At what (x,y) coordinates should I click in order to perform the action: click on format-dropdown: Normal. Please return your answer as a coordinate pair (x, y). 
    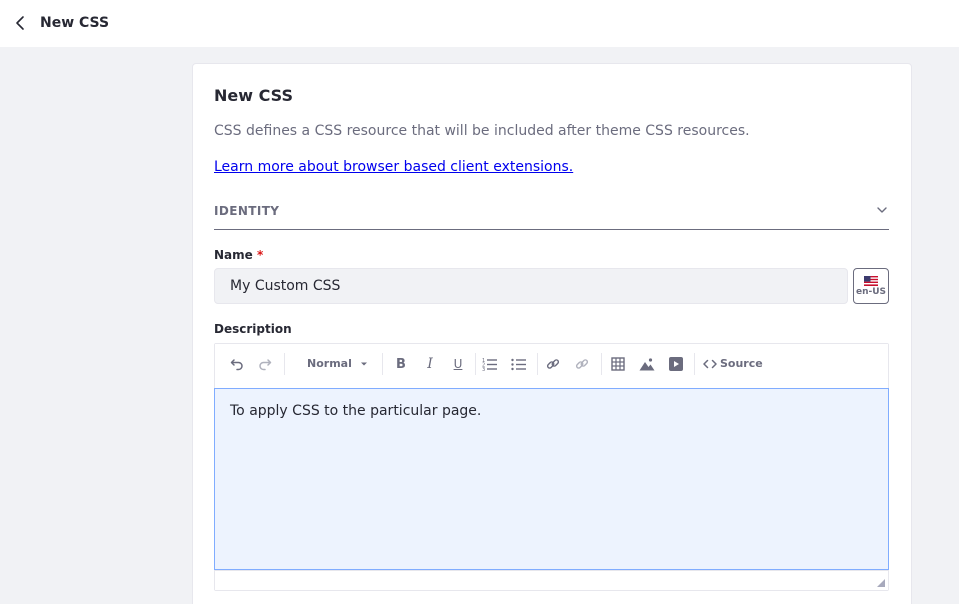
    Looking at the image, I should click on (334, 364).